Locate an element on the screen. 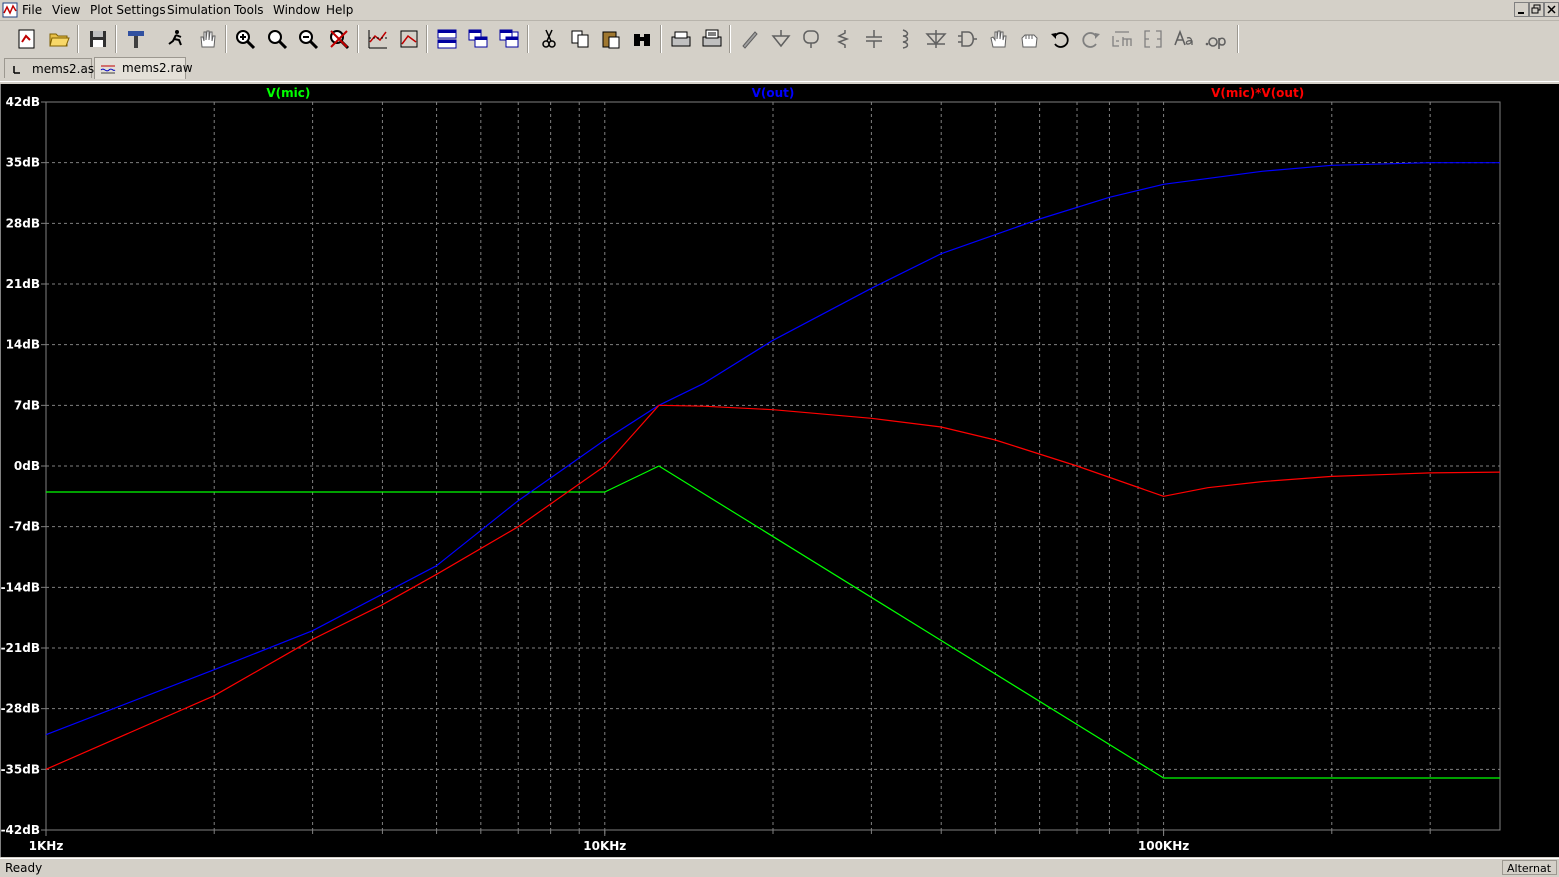 The width and height of the screenshot is (1559, 877). pencil-icon is located at coordinates (750, 40).